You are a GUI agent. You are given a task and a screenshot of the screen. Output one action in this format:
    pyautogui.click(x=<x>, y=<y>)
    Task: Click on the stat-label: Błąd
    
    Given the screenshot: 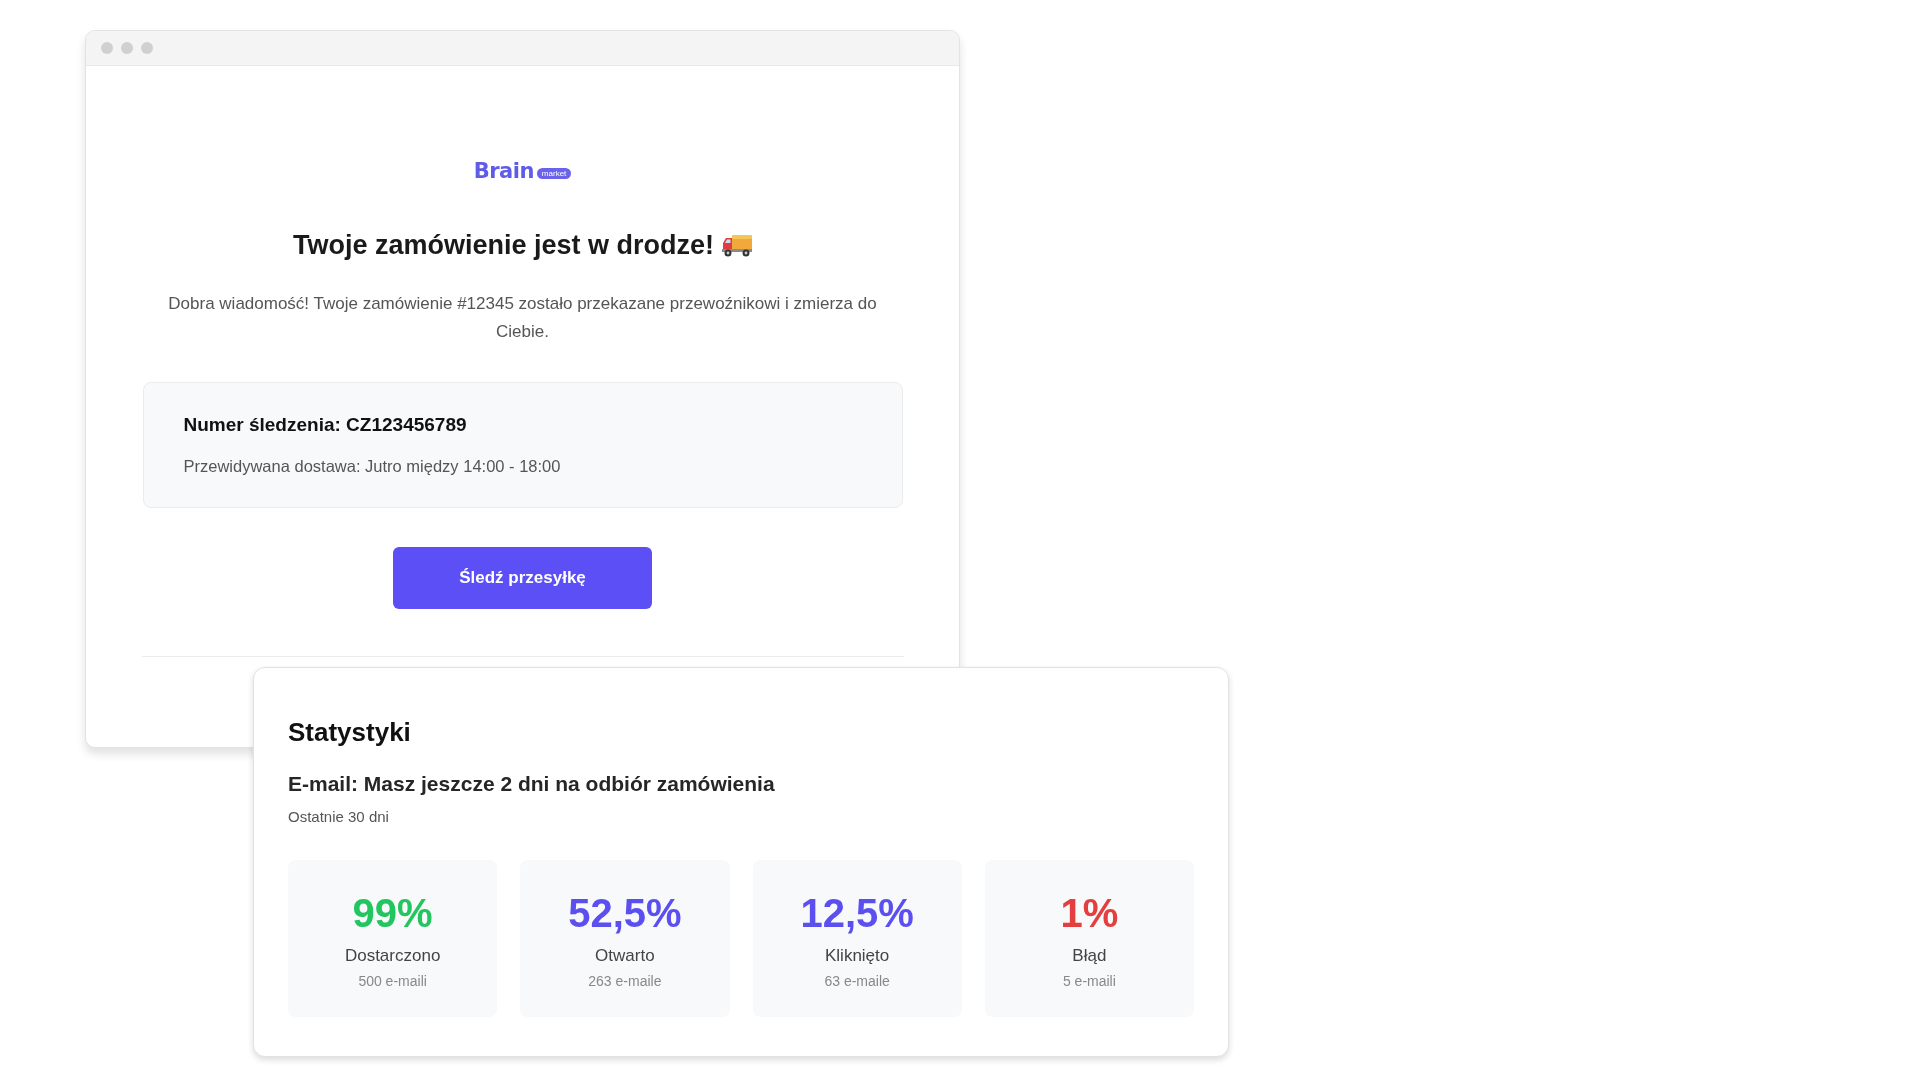 What is the action you would take?
    pyautogui.click(x=1089, y=956)
    